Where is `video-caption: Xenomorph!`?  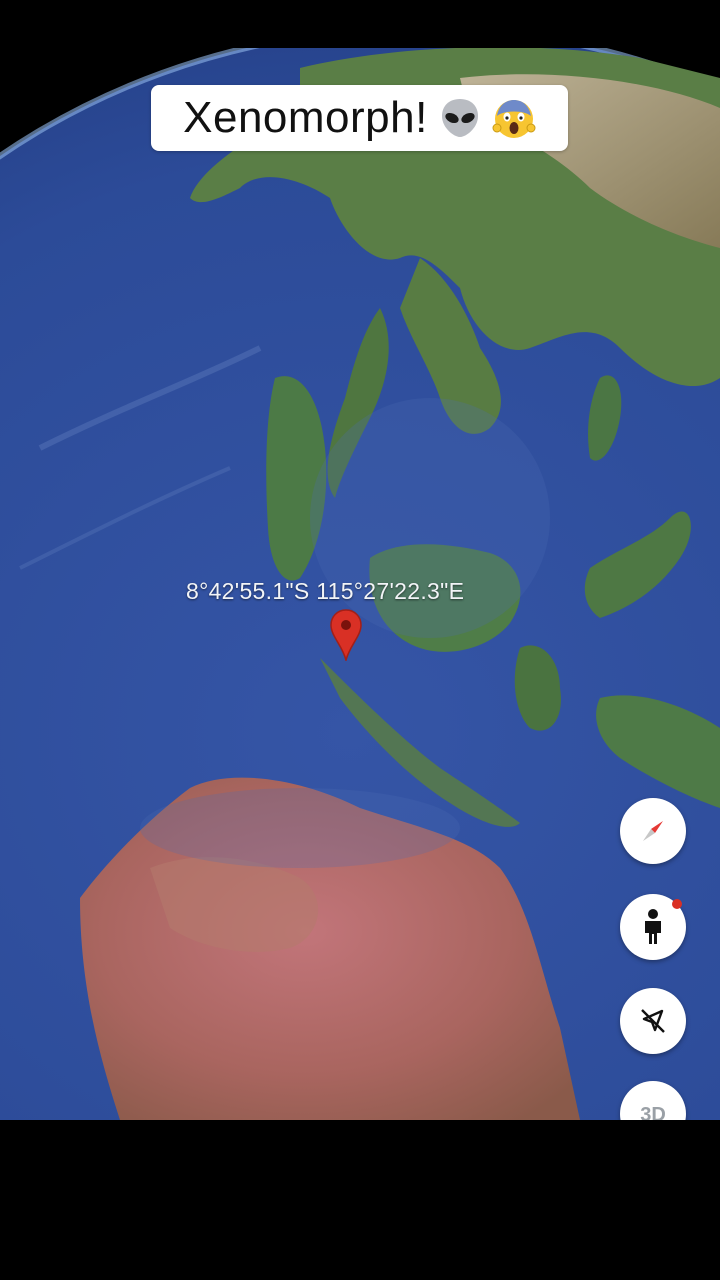
video-caption: Xenomorph! is located at coordinates (359, 118).